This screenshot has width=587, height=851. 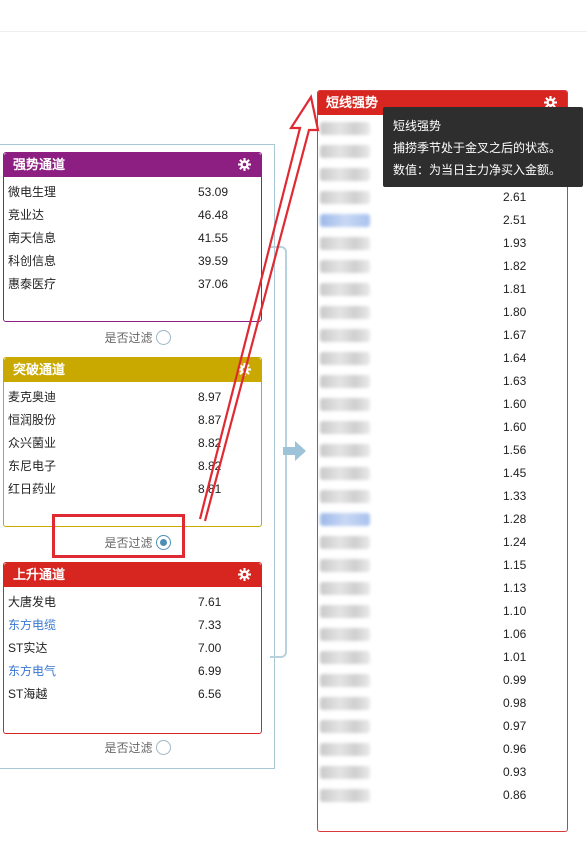 What do you see at coordinates (210, 489) in the screenshot?
I see `stock-value: 8.81` at bounding box center [210, 489].